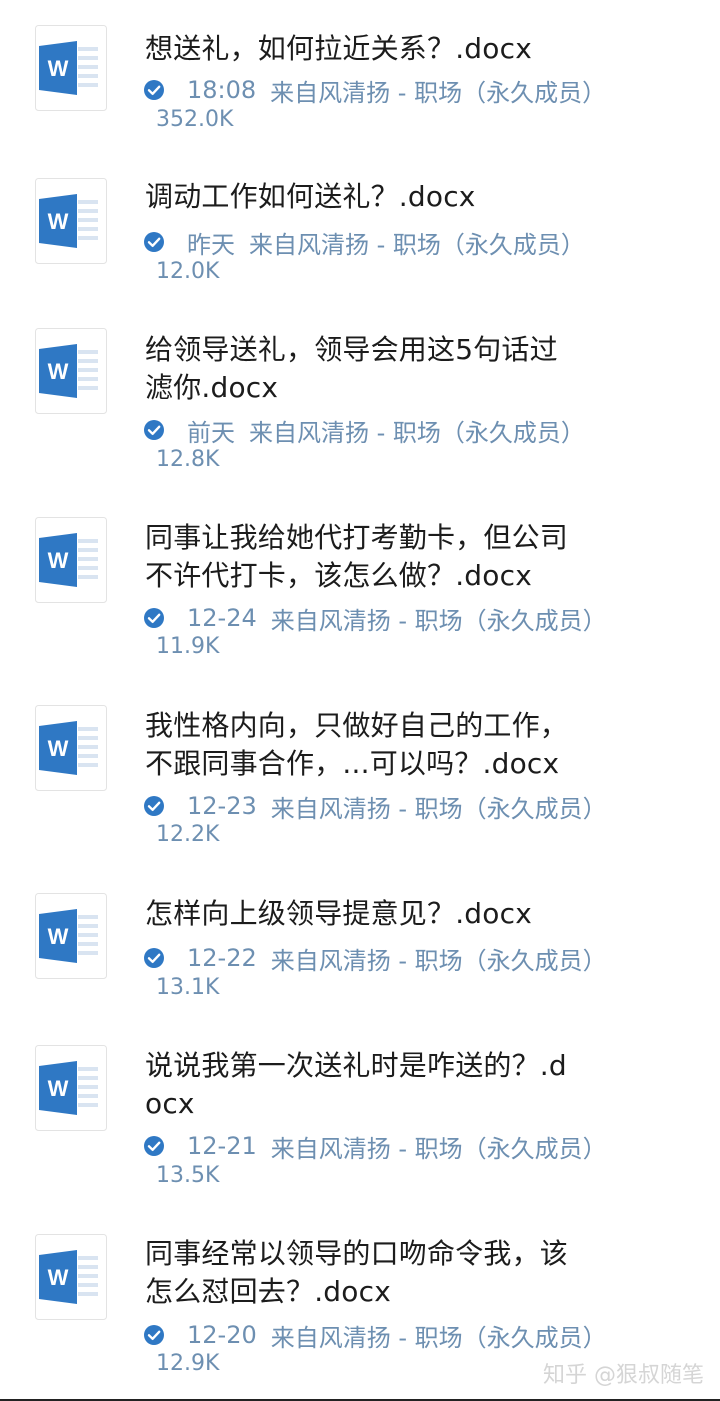 The width and height of the screenshot is (720, 1401). What do you see at coordinates (222, 90) in the screenshot?
I see `file-time: 18:08` at bounding box center [222, 90].